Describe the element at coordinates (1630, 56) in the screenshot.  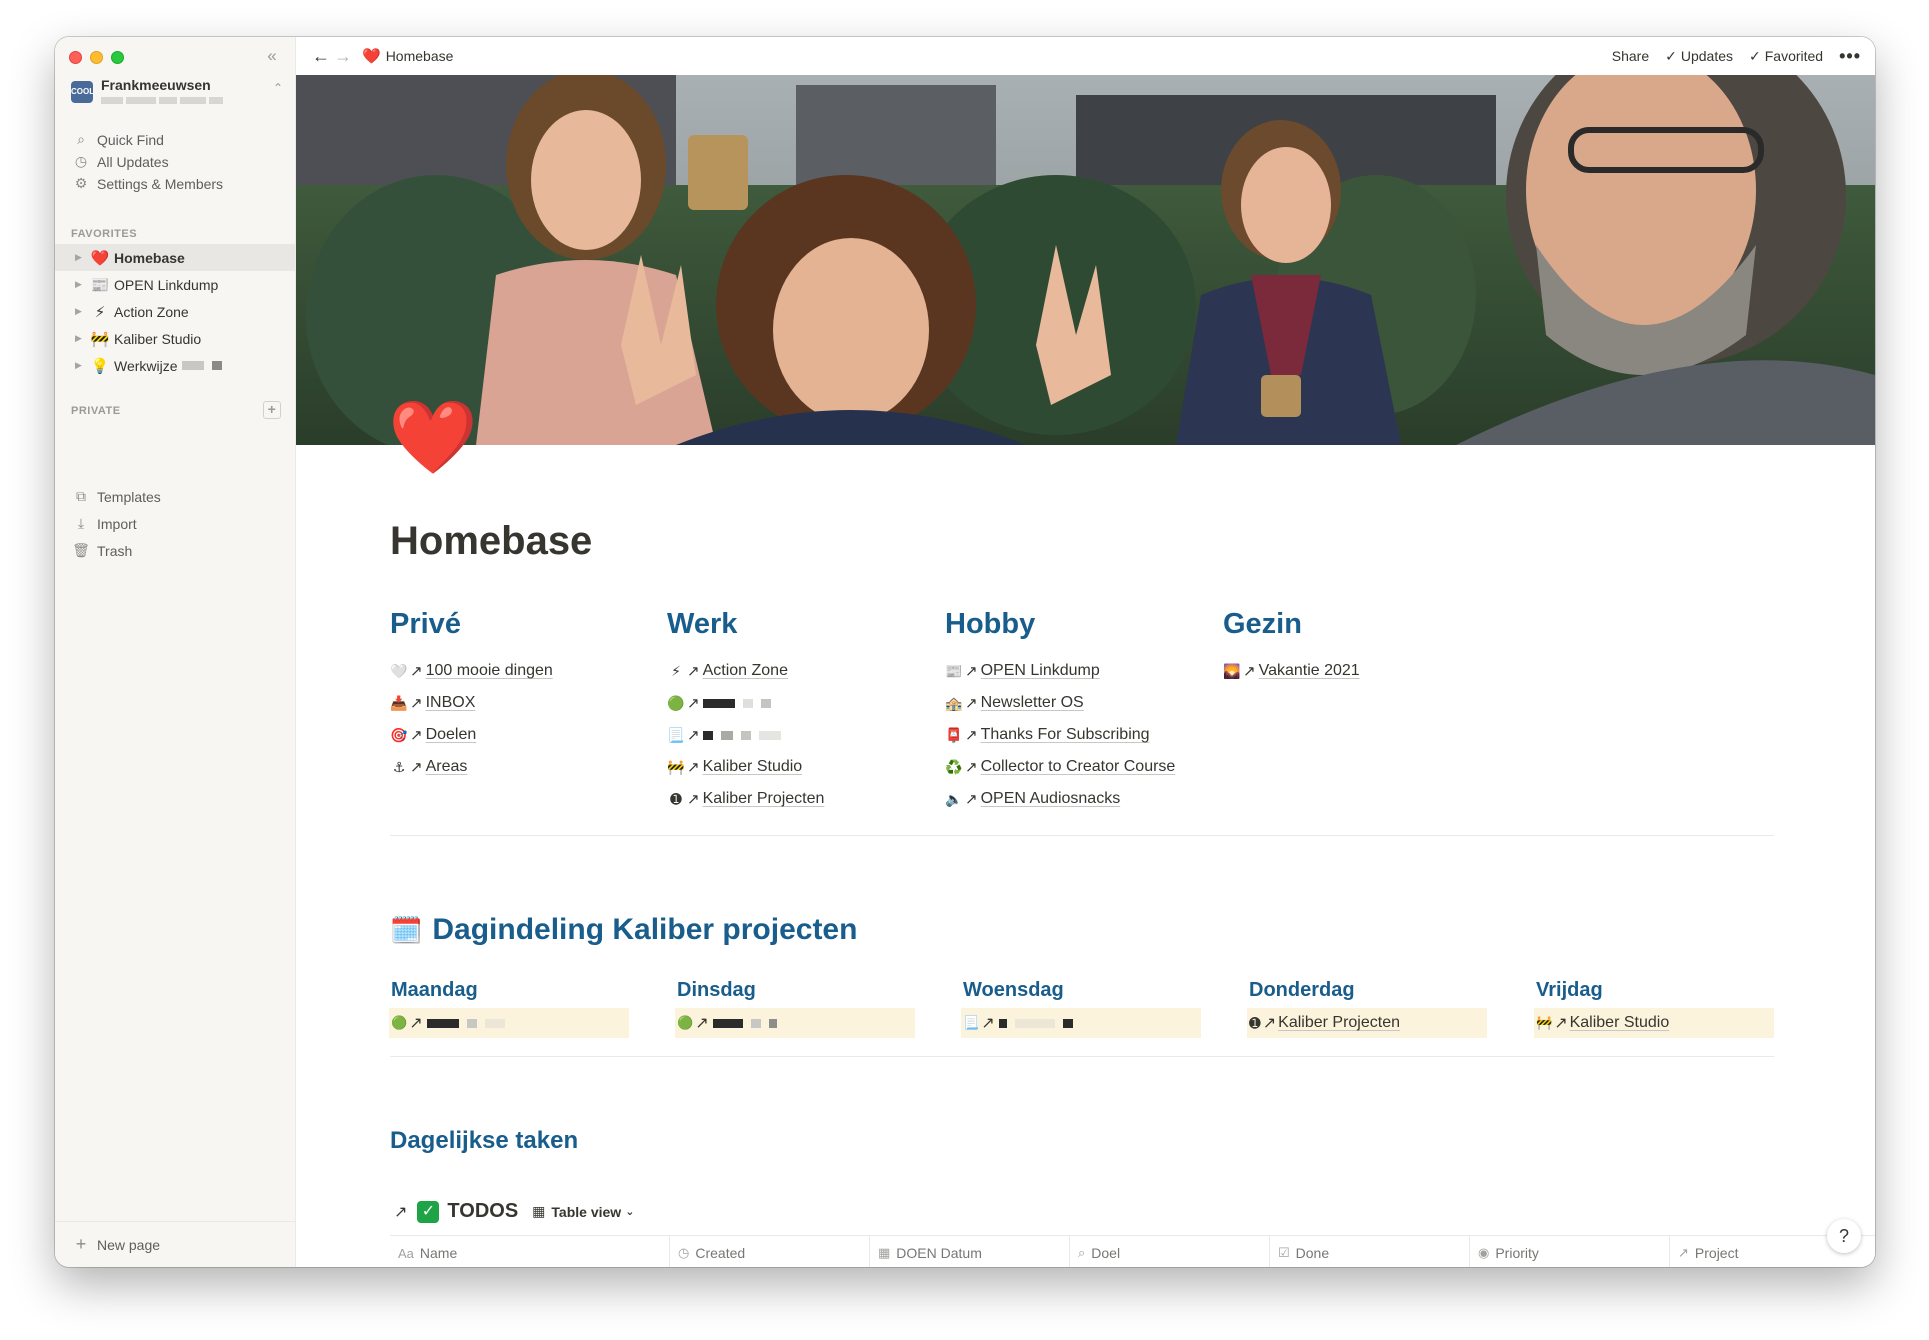
I see `share-button: Share` at that location.